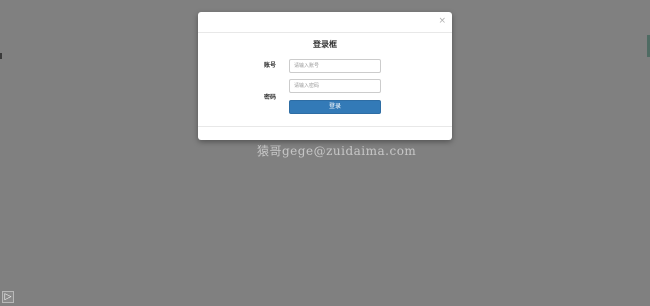 The height and width of the screenshot is (306, 650). Describe the element at coordinates (8, 297) in the screenshot. I see `expand-arrow-icon: ▷` at that location.